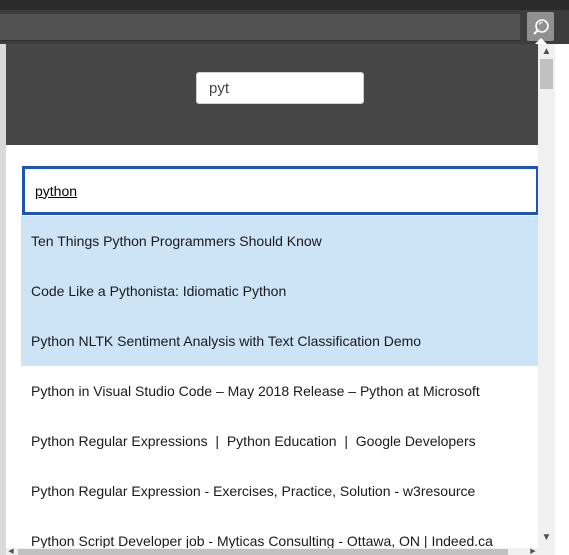 Image resolution: width=569 pixels, height=555 pixels. I want to click on window-top-strip, so click(284, 5).